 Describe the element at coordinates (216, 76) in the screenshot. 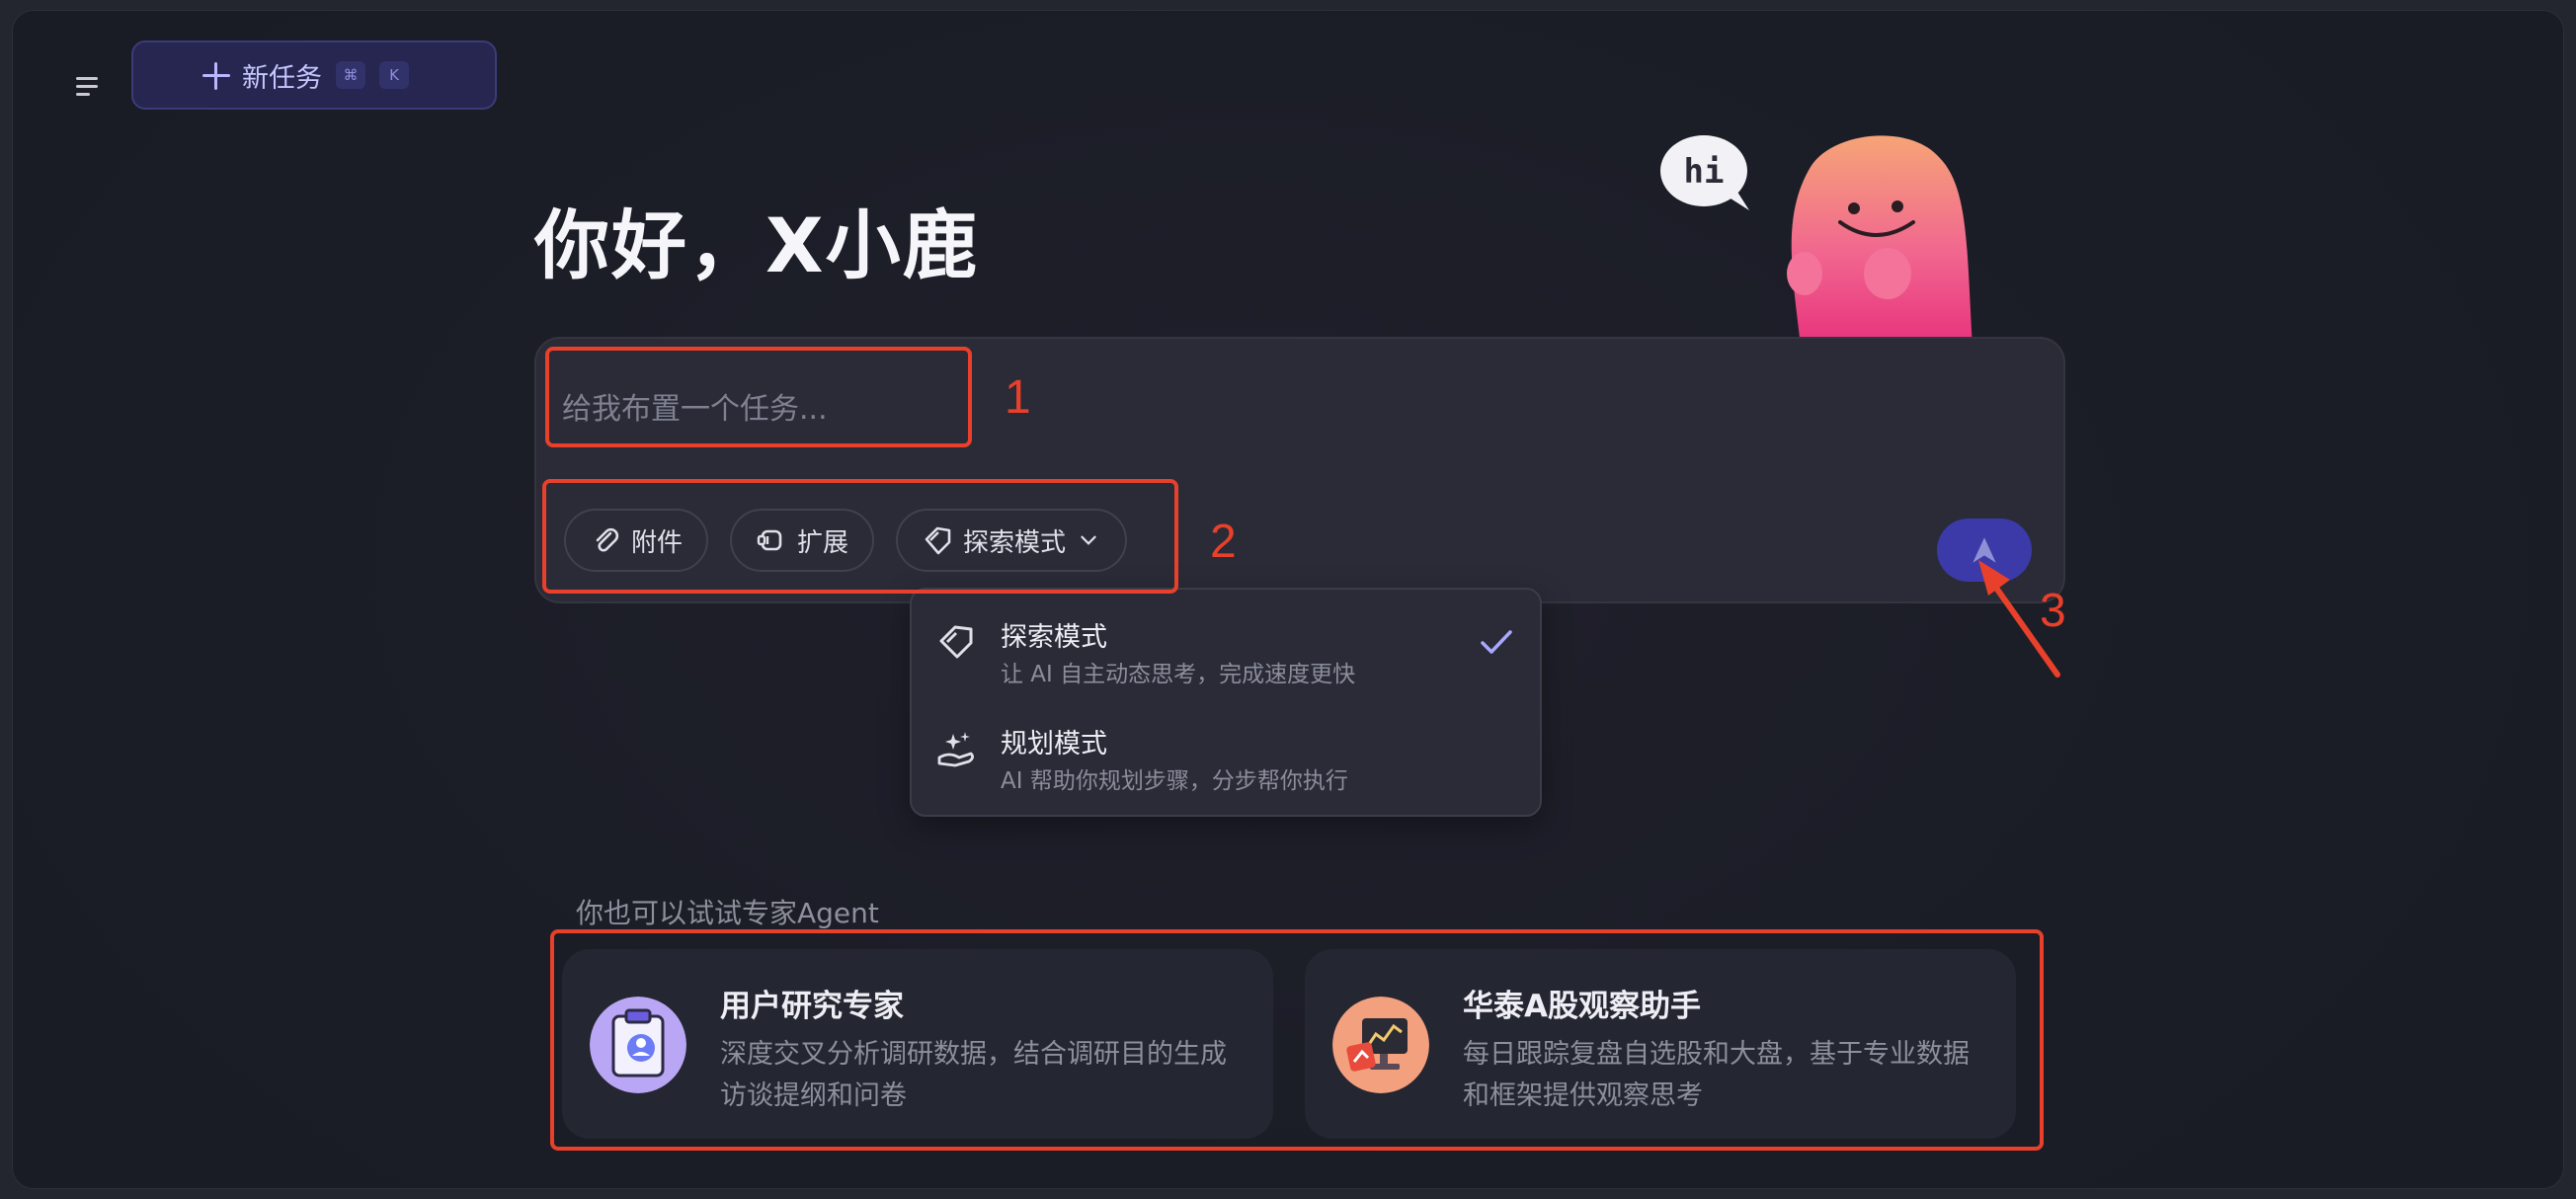

I see `plus-icon` at that location.